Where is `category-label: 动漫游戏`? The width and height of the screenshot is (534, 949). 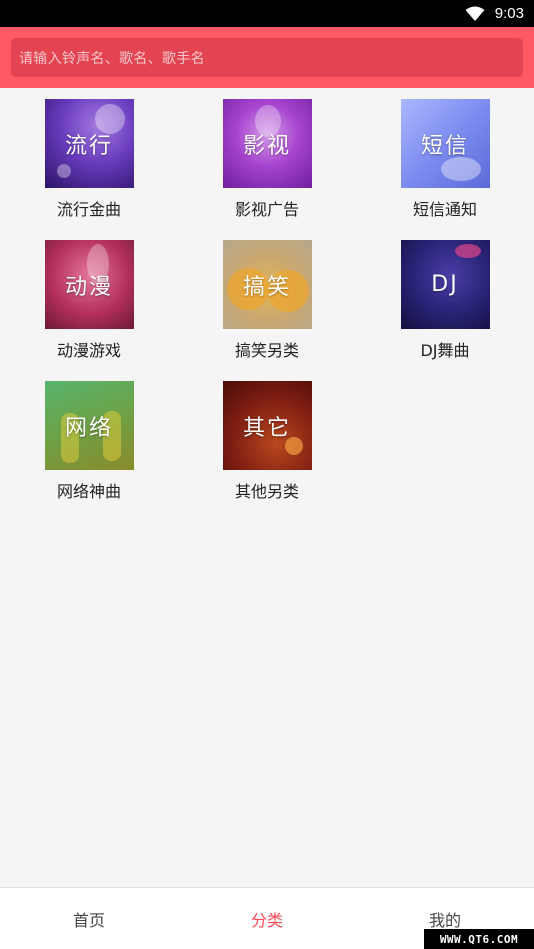
category-label: 动漫游戏 is located at coordinates (88, 350).